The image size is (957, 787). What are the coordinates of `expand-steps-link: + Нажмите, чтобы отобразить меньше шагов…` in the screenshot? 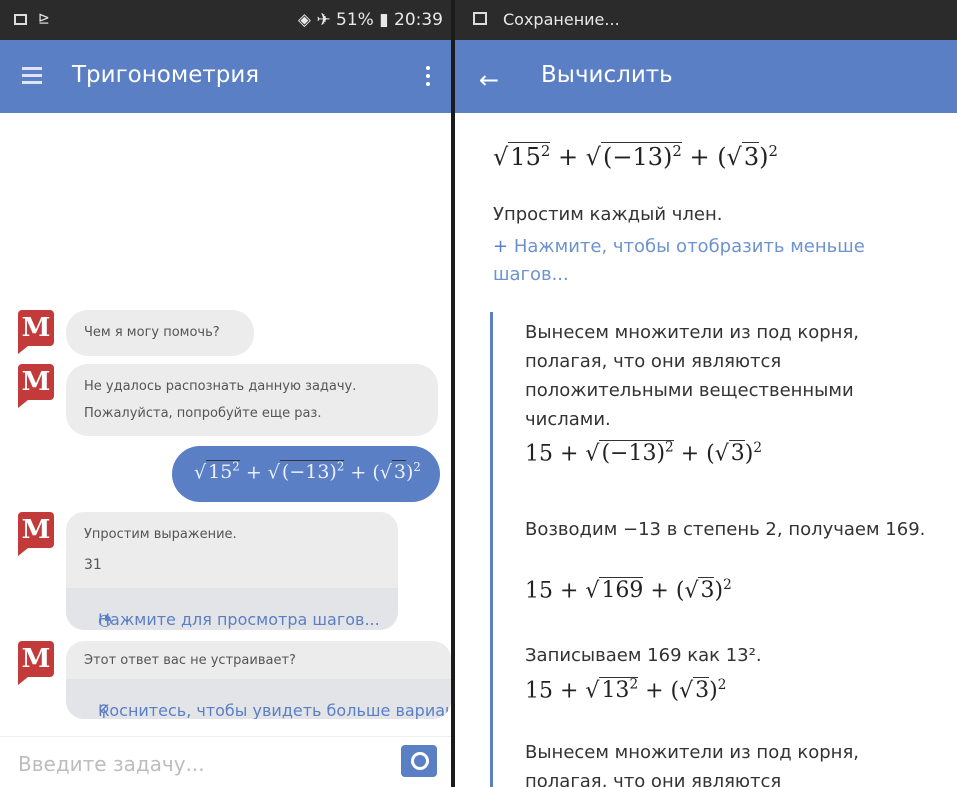 It's located at (713, 261).